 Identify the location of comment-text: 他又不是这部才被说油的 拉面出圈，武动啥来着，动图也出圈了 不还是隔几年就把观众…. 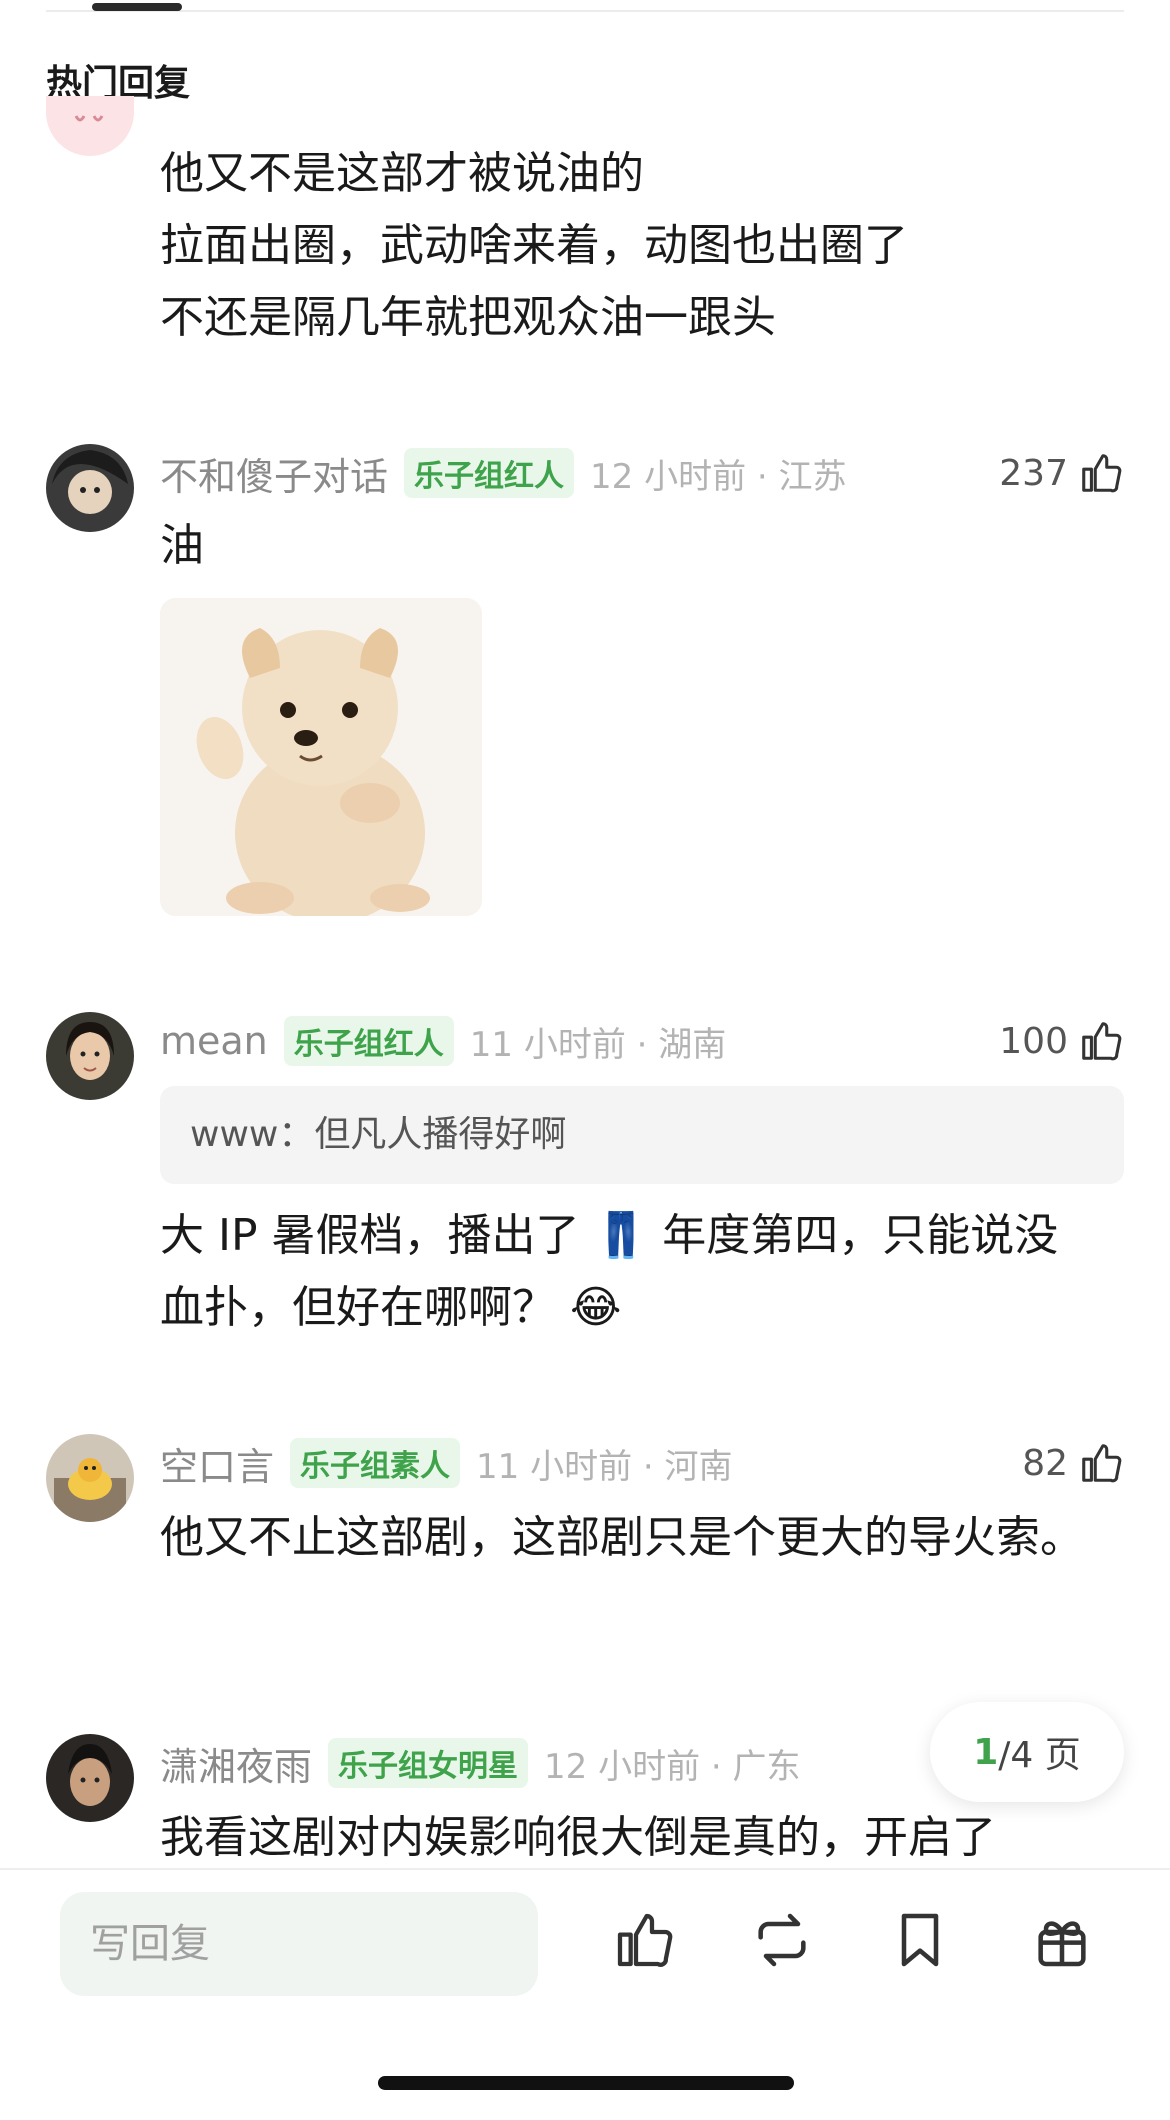
(534, 245).